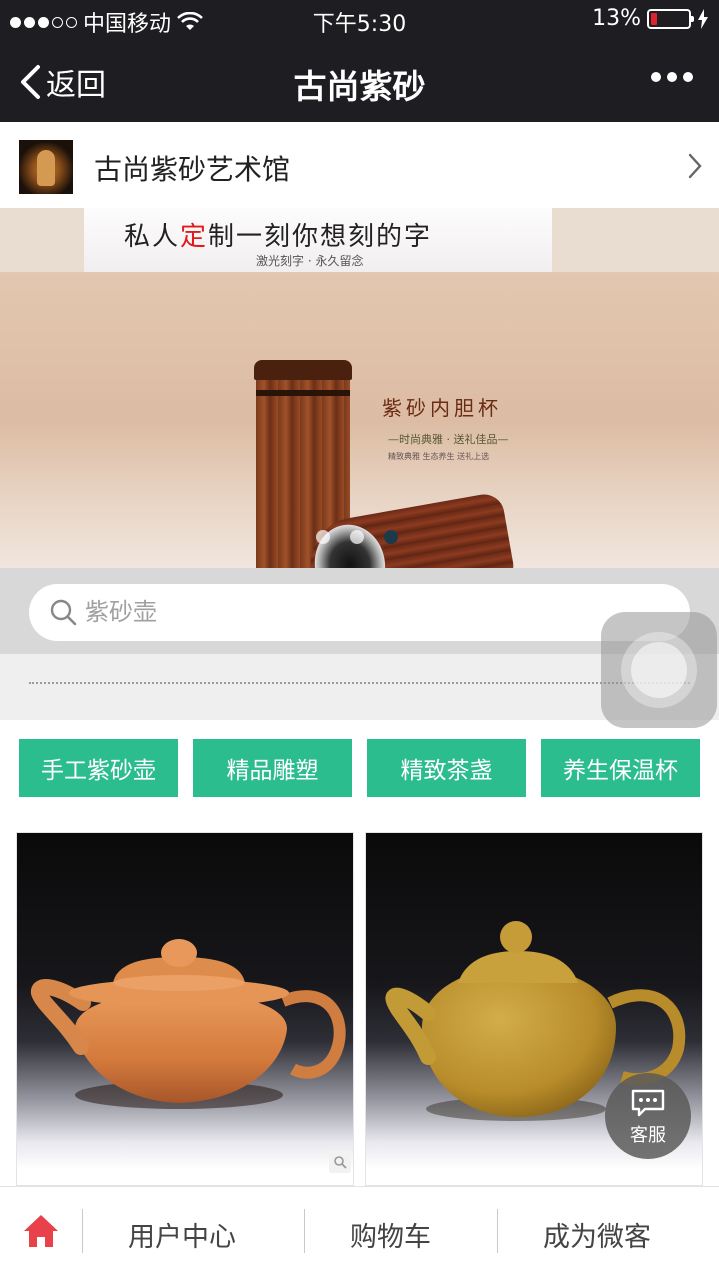 The height and width of the screenshot is (1281, 719). I want to click on home-icon, so click(41, 1231).